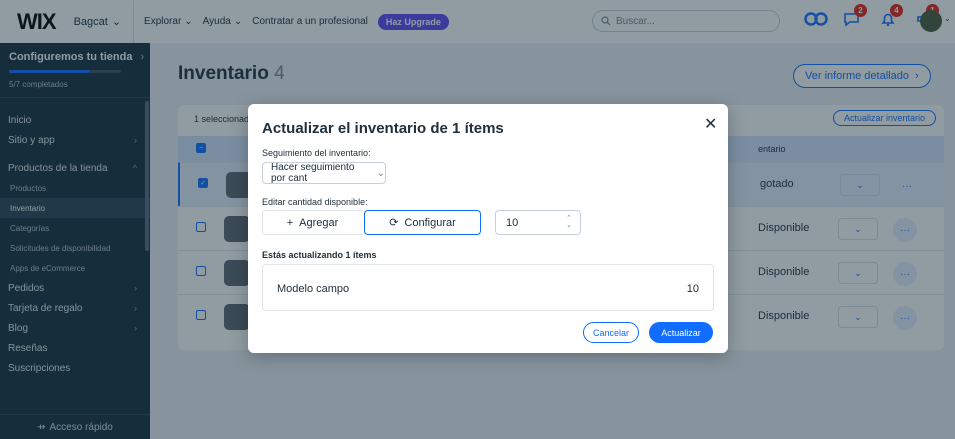  Describe the element at coordinates (710, 124) in the screenshot. I see `close-icon: ✕` at that location.